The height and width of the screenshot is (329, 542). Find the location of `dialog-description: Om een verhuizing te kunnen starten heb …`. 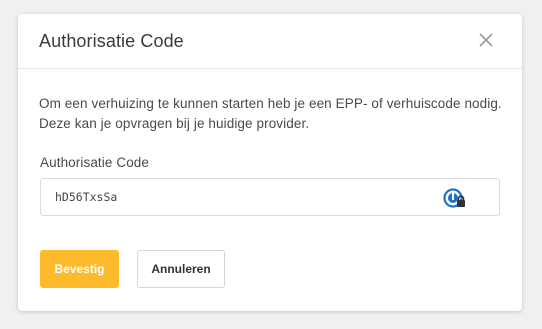

dialog-description: Om een verhuizing te kunnen starten heb … is located at coordinates (270, 113).